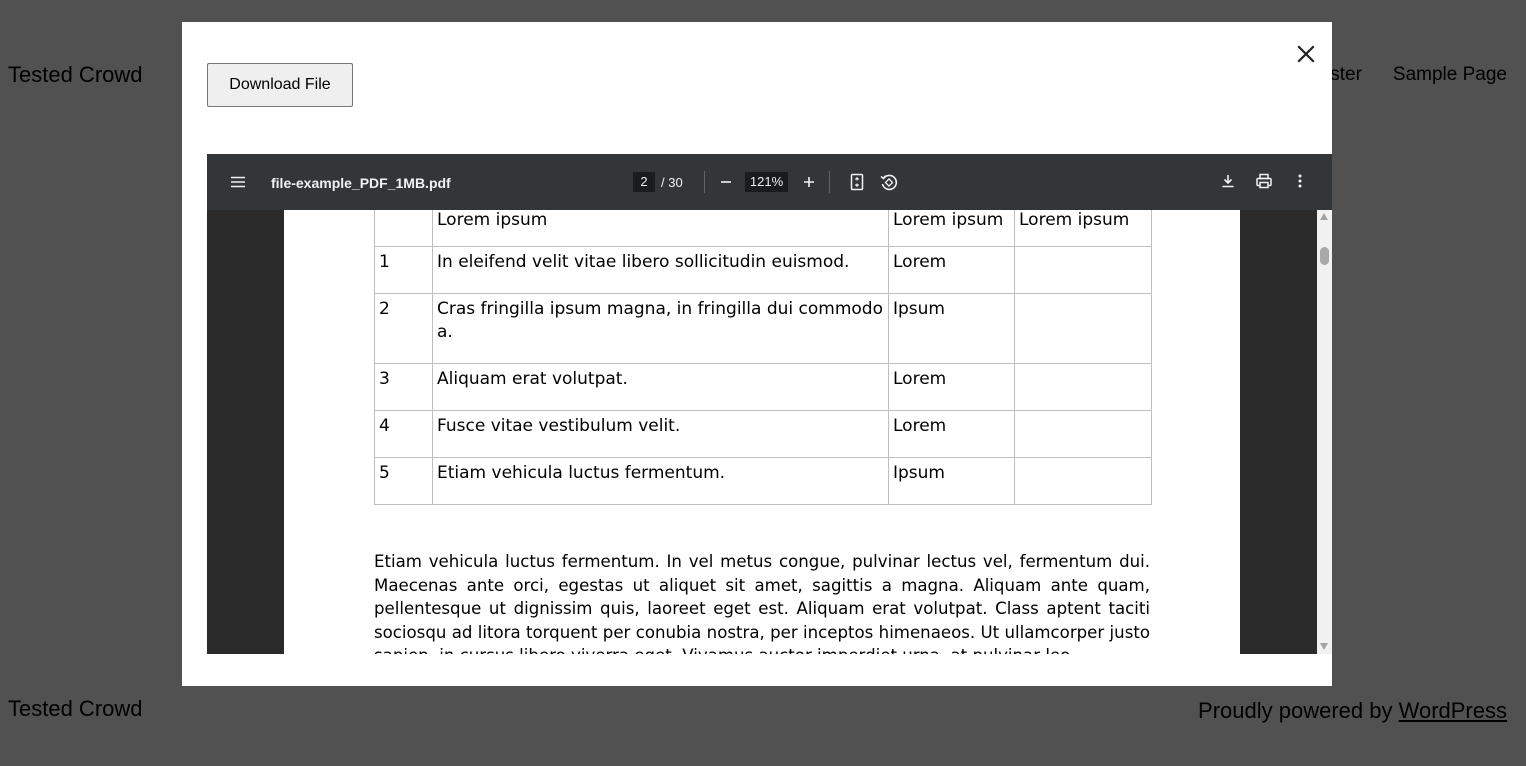  I want to click on download-file-button: Download File, so click(280, 85).